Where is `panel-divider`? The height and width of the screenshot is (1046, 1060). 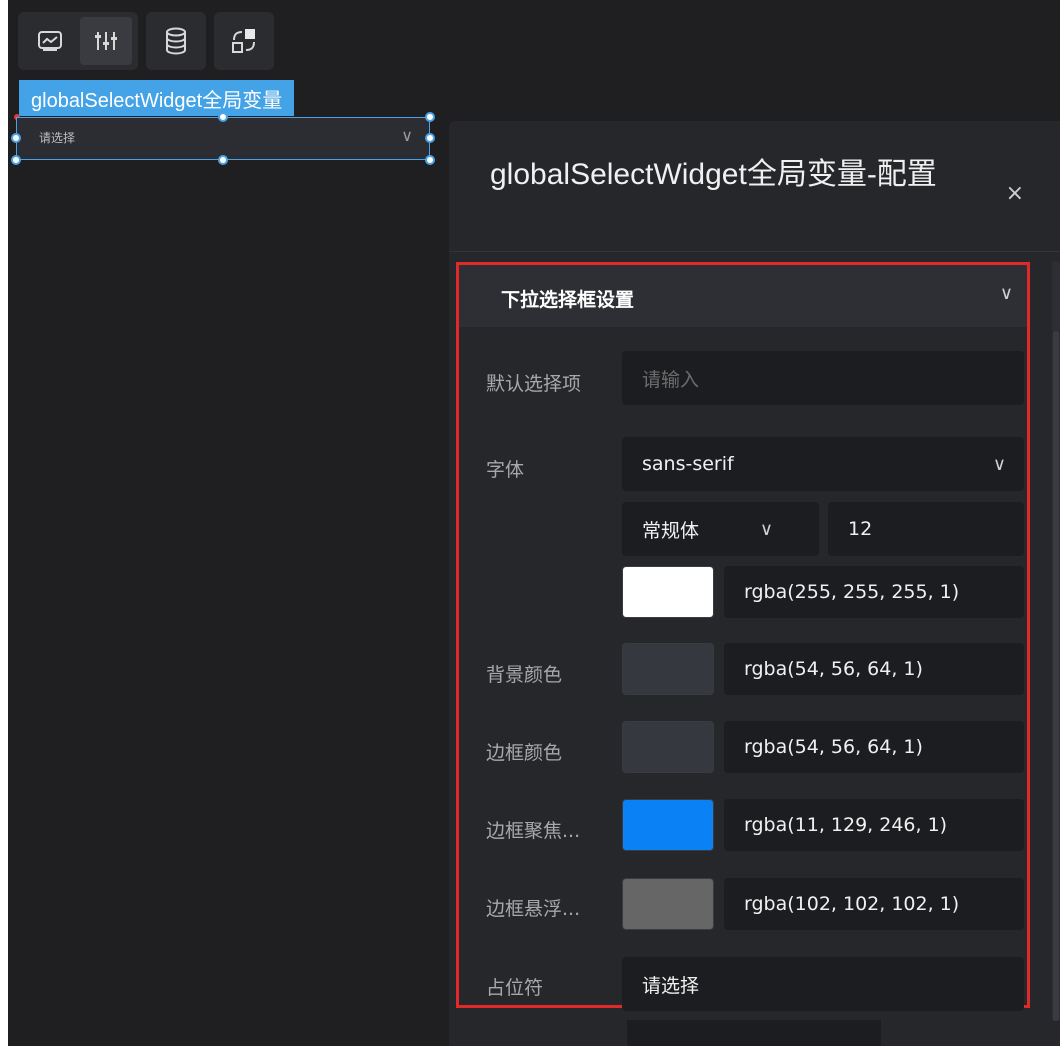 panel-divider is located at coordinates (754, 251).